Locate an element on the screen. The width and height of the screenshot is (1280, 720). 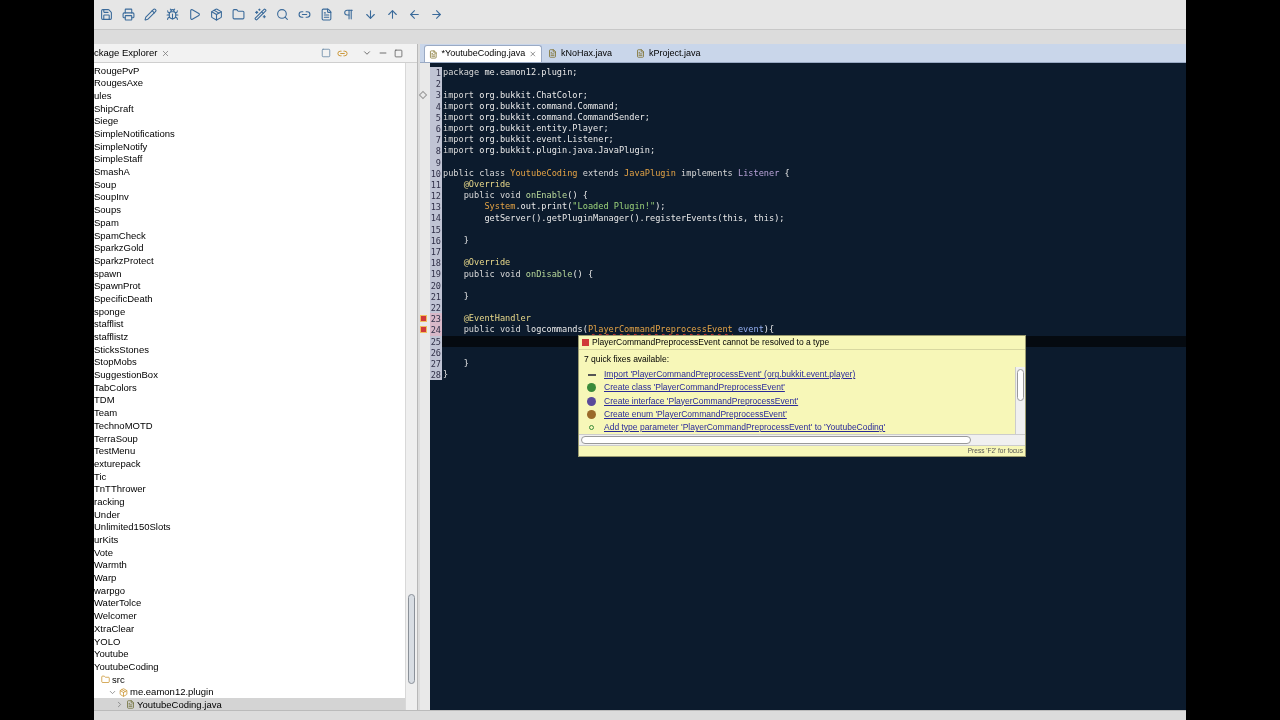
quick-fix-link: Create interface 'PlayerCommandPreprocessEvent' is located at coordinates (701, 401).